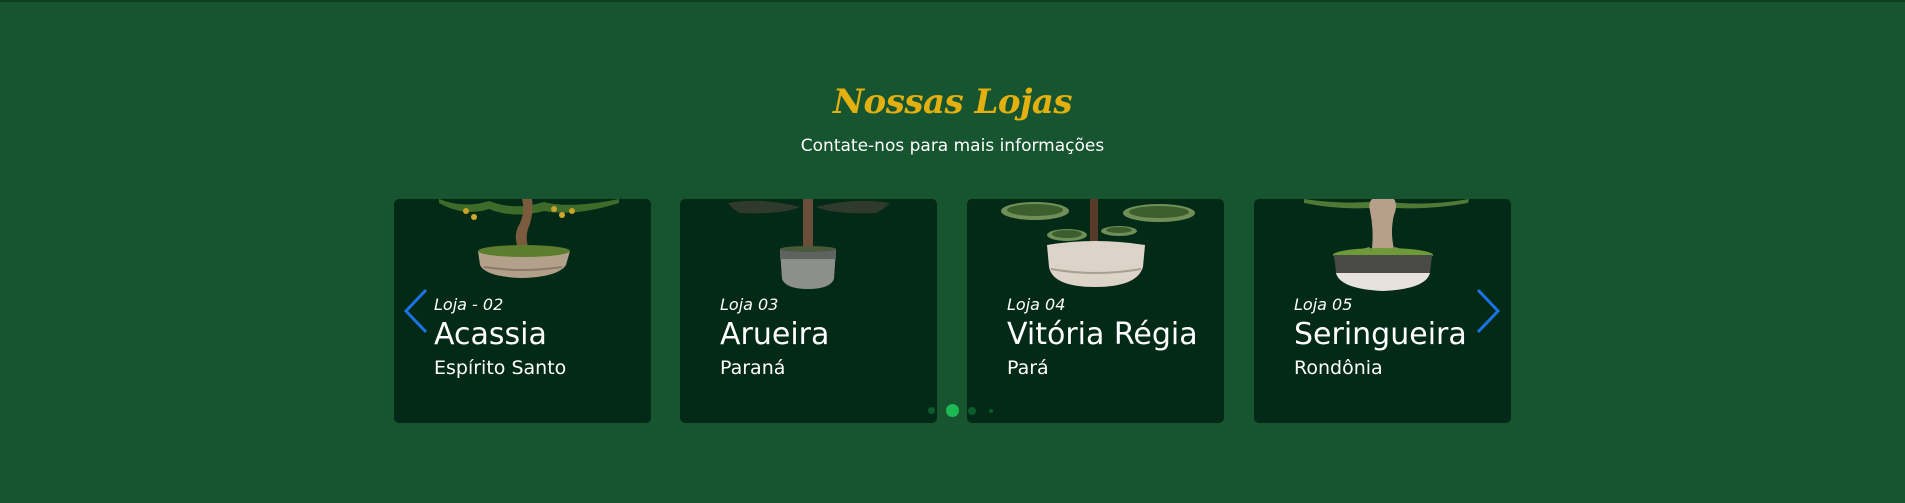 This screenshot has height=503, width=1905. Describe the element at coordinates (1036, 304) in the screenshot. I see `store-number: Loja 04` at that location.